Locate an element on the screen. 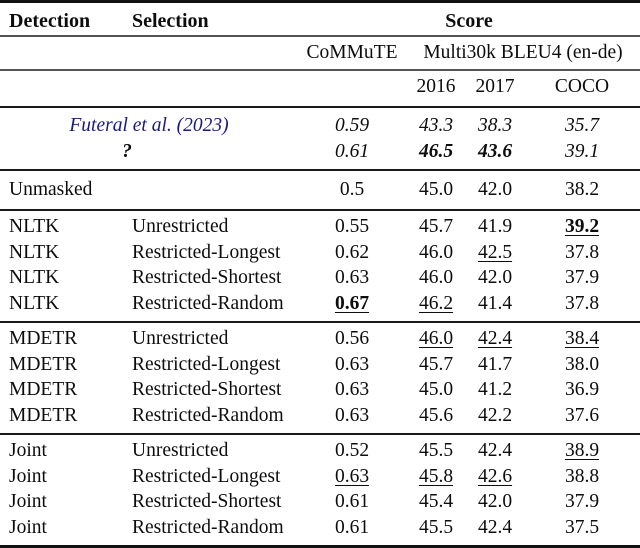 Image resolution: width=640 pixels, height=548 pixels. table-row: NLTK Unrestricted 0.55 45.7 41.9 39.2 is located at coordinates (320, 227).